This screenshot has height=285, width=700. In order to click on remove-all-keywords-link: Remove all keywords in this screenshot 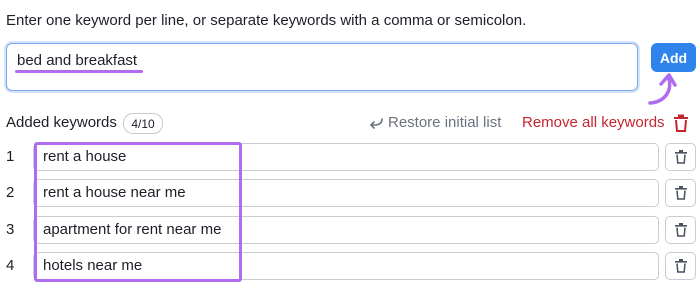, I will do `click(593, 122)`.